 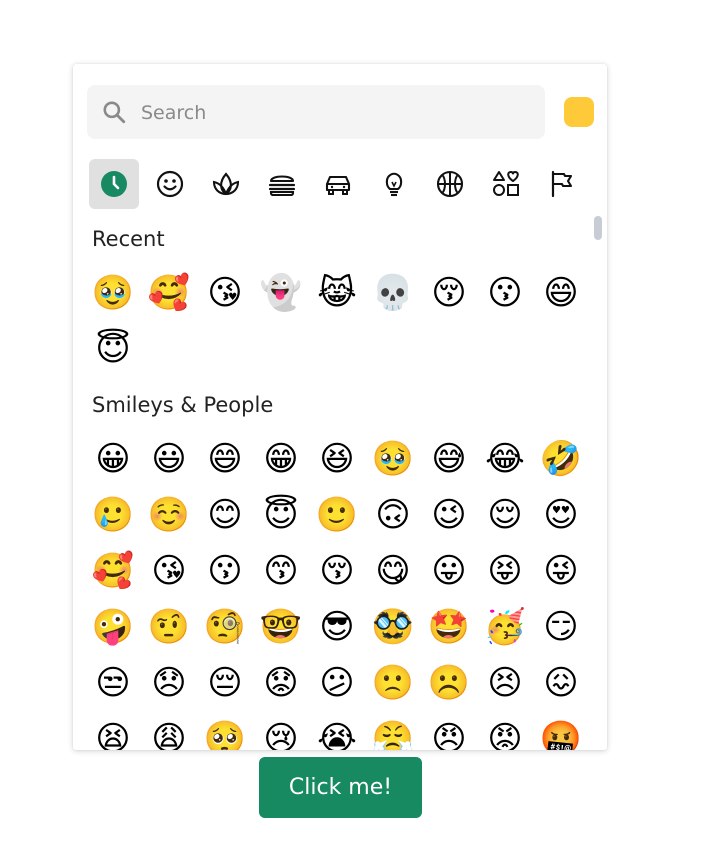 I want to click on emoji-item: 😂, so click(x=505, y=459).